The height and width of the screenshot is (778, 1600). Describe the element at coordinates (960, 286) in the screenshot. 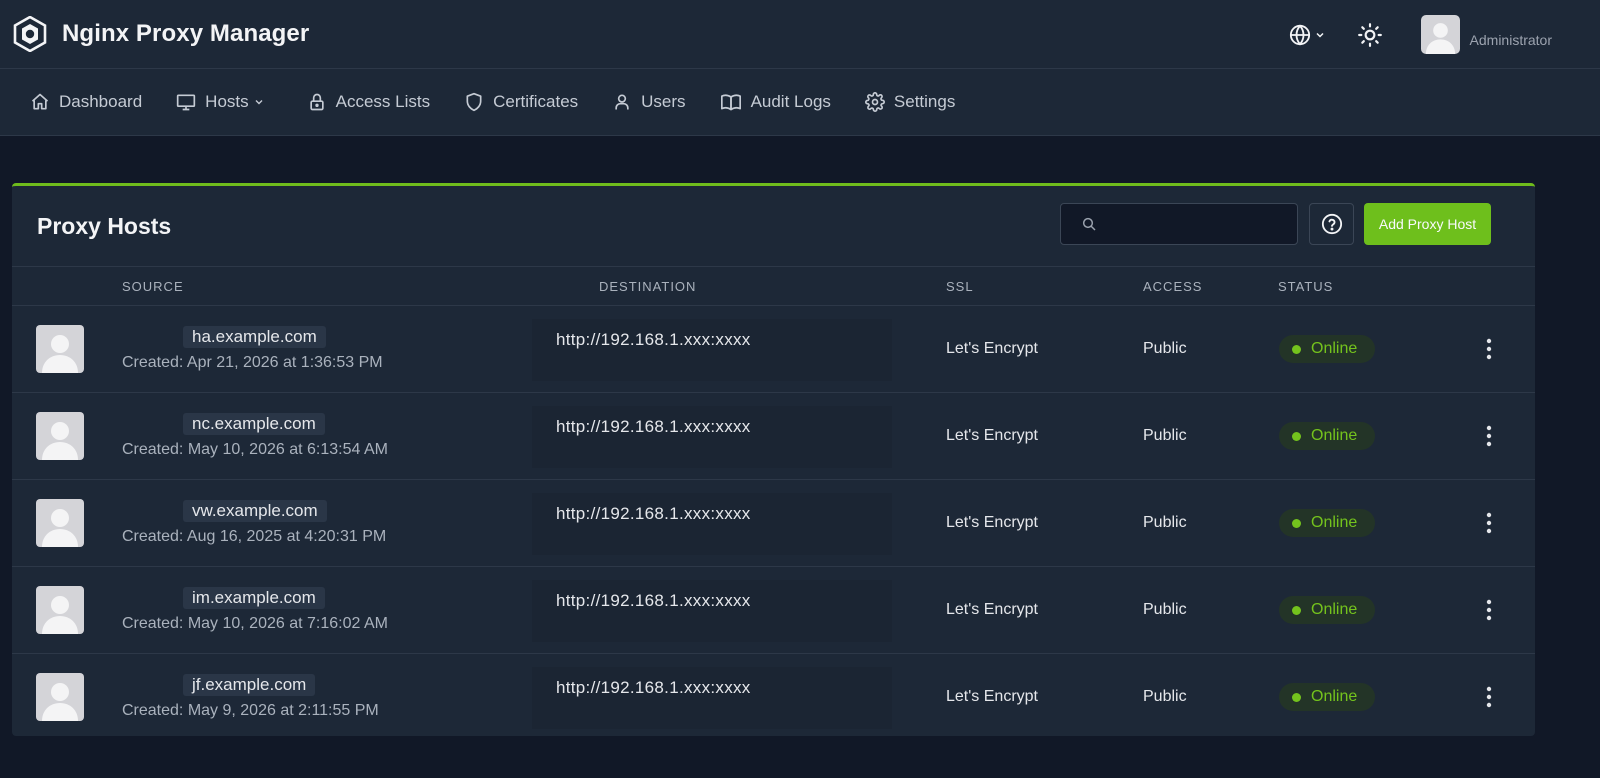

I see `column-header-ssl: SSL` at that location.